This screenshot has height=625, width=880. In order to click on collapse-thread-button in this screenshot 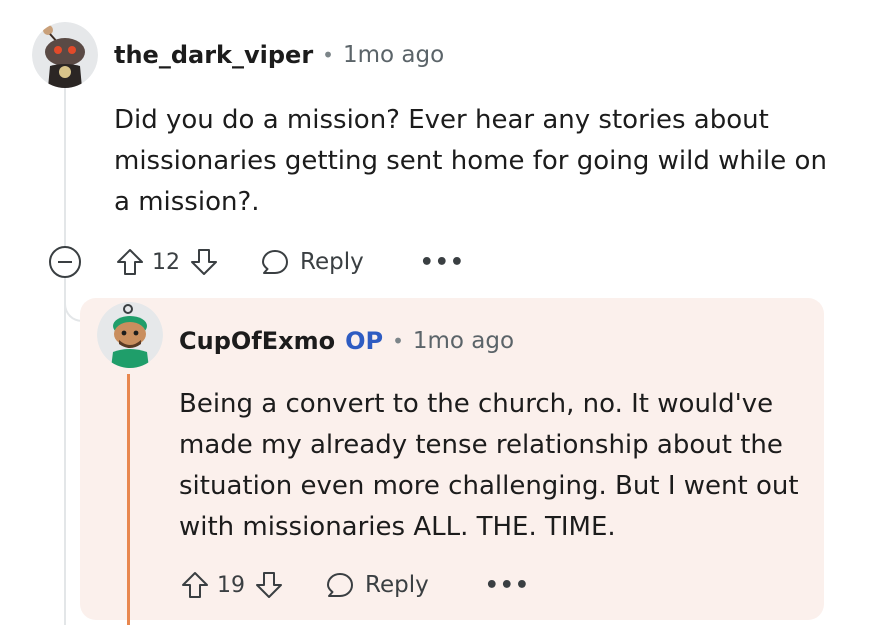, I will do `click(65, 262)`.